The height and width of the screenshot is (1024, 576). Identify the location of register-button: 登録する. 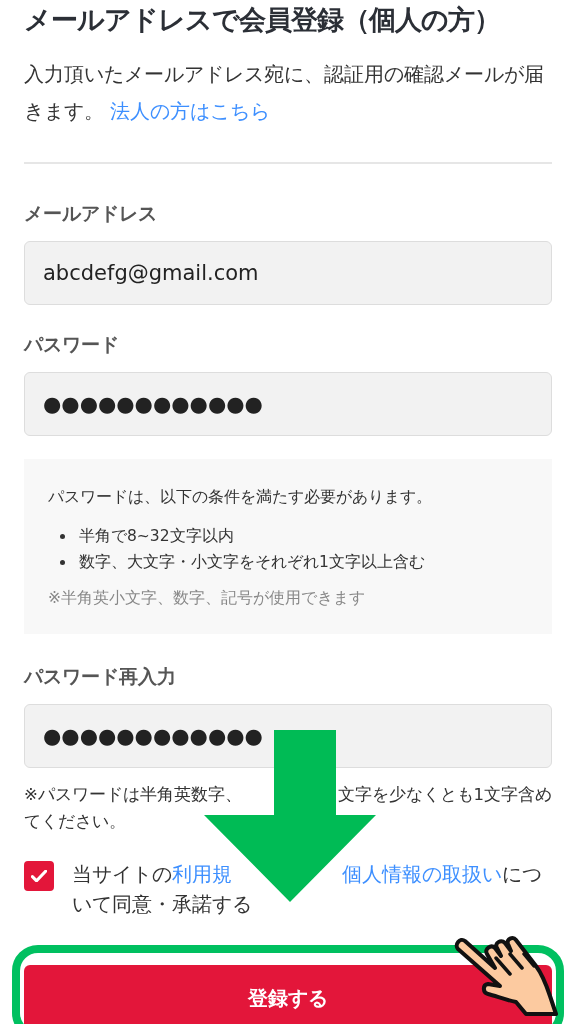
(288, 994).